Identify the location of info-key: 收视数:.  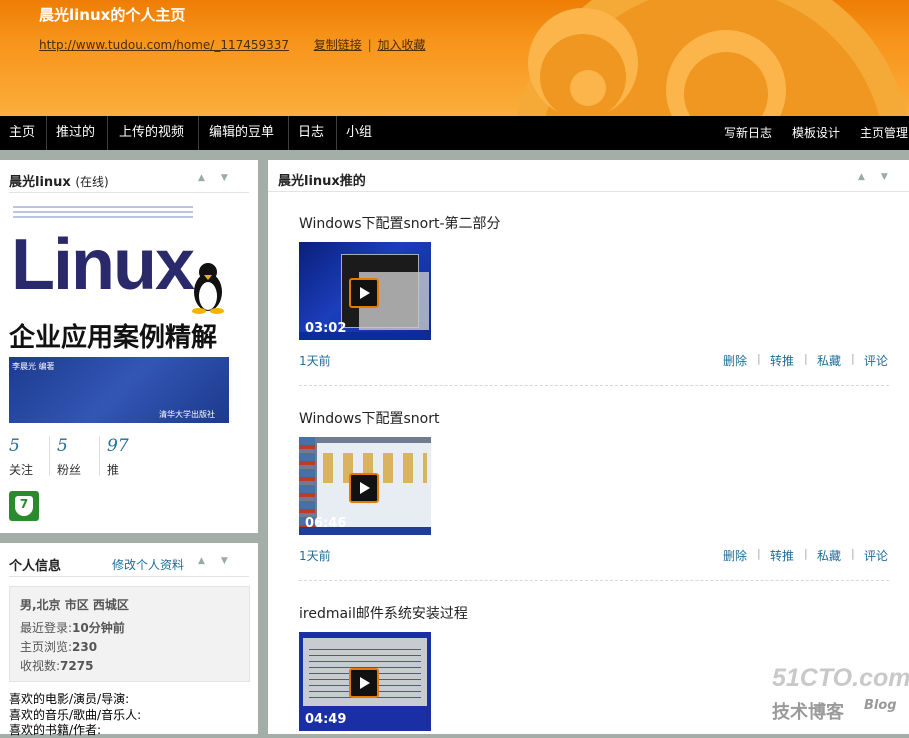
(40, 666).